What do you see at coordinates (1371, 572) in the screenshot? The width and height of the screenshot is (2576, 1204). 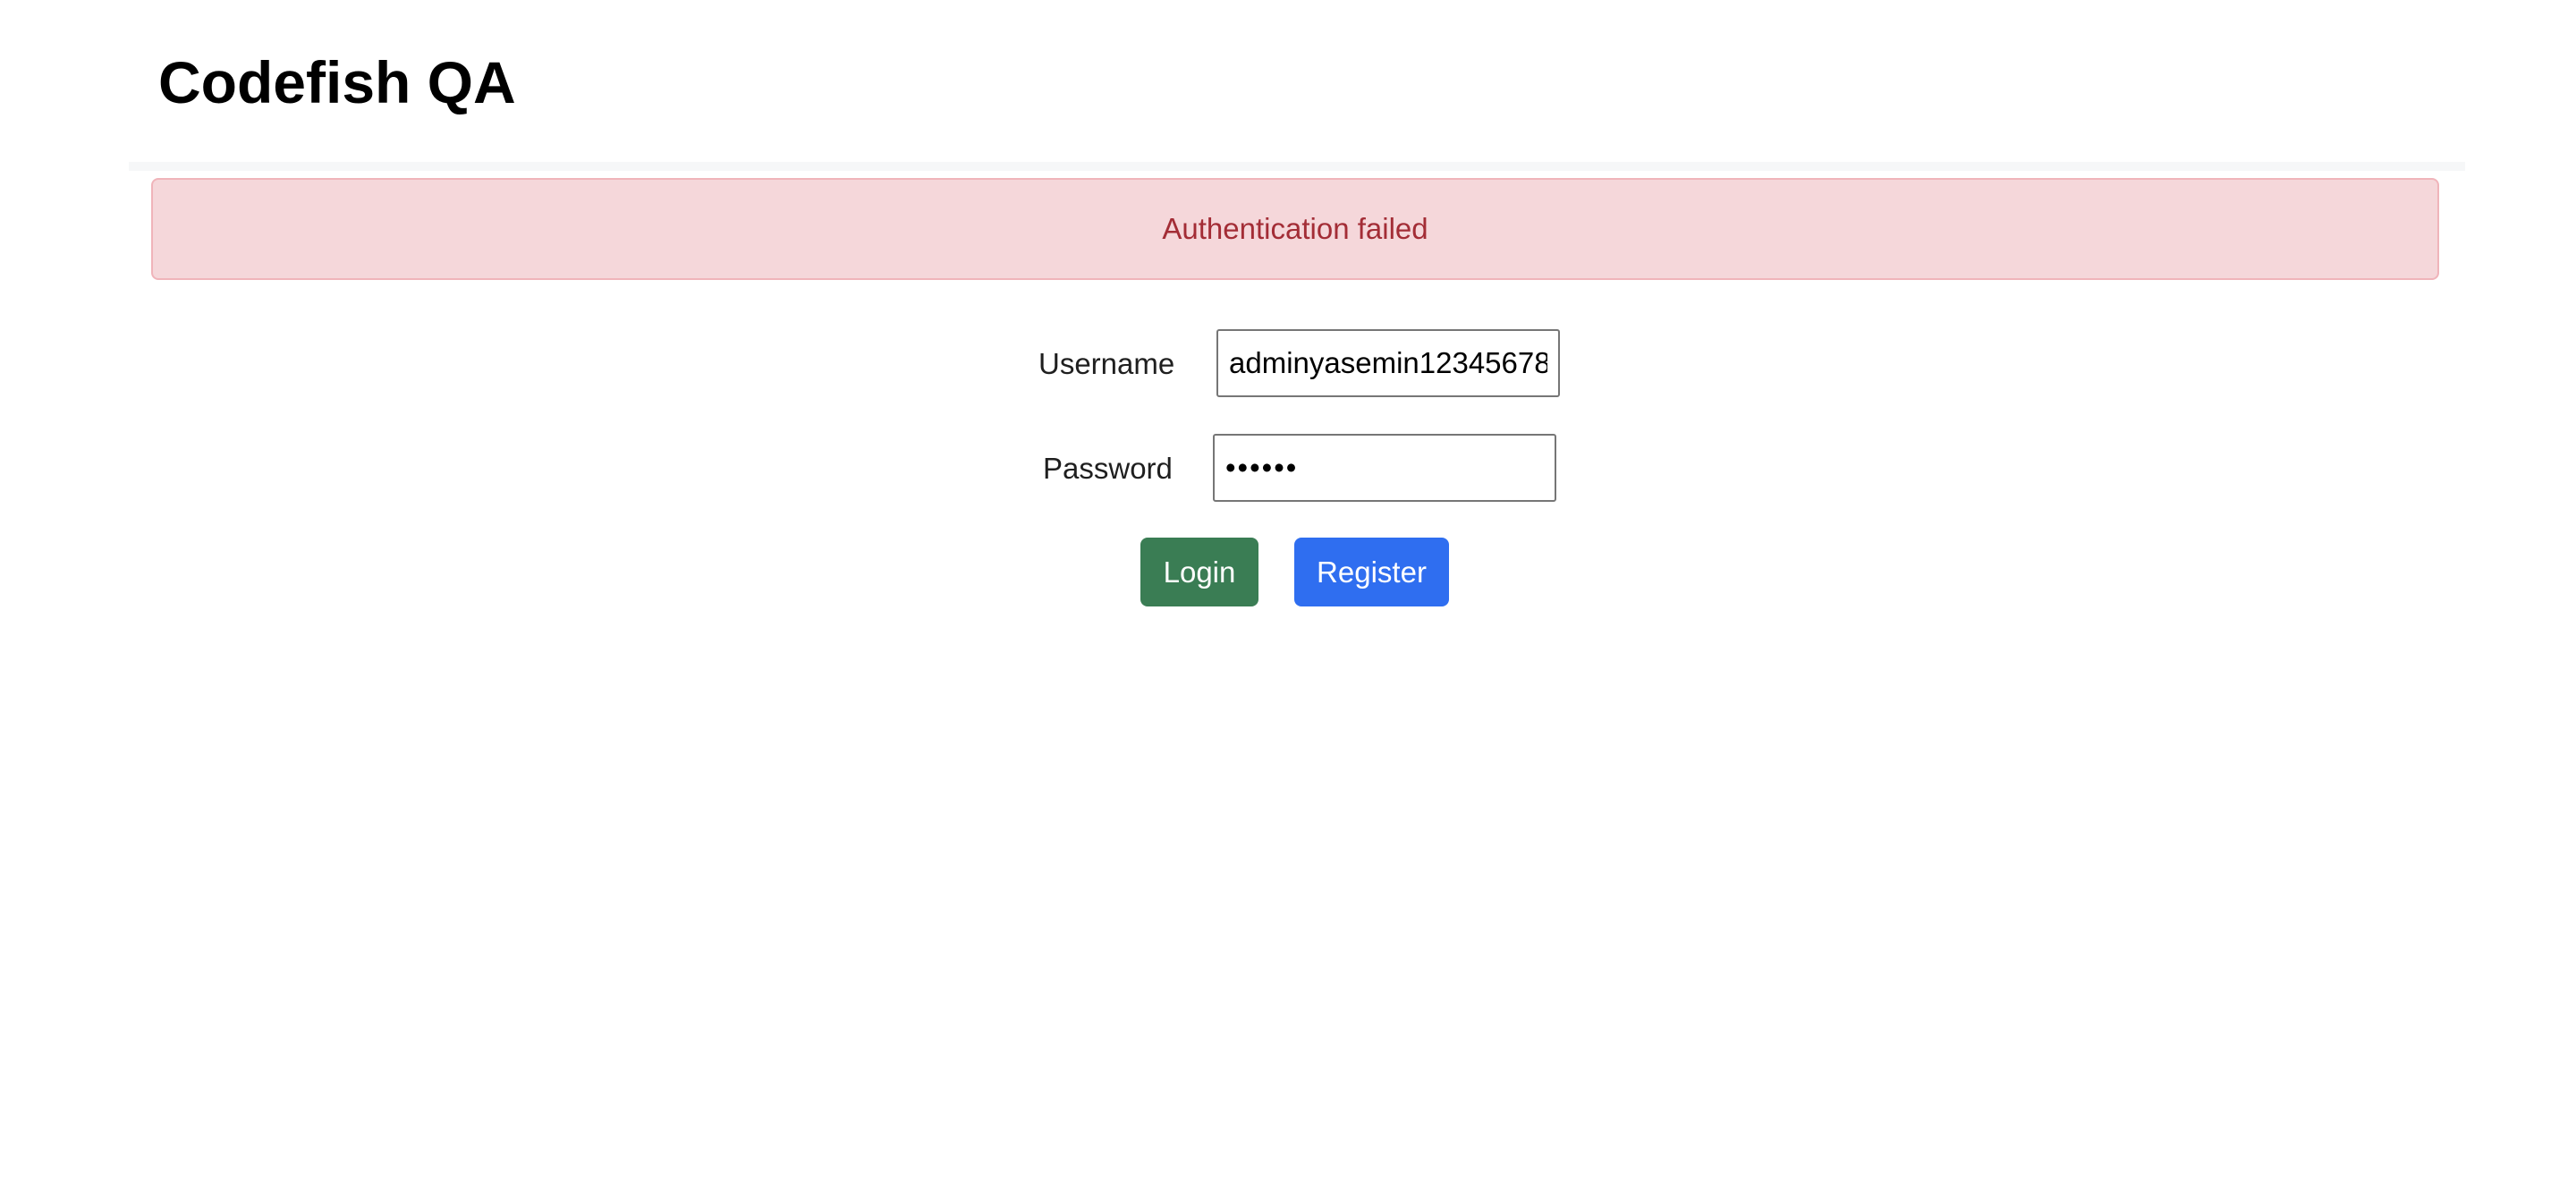 I see `register-button: Register` at bounding box center [1371, 572].